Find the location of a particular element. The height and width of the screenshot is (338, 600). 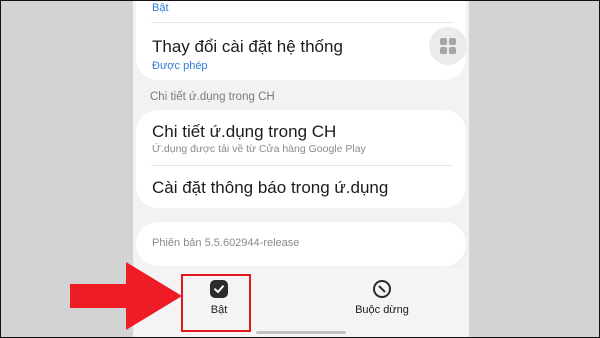

in-app-notification-settings-item: Cài đặt thông báo trong ứ.dụng is located at coordinates (301, 187).